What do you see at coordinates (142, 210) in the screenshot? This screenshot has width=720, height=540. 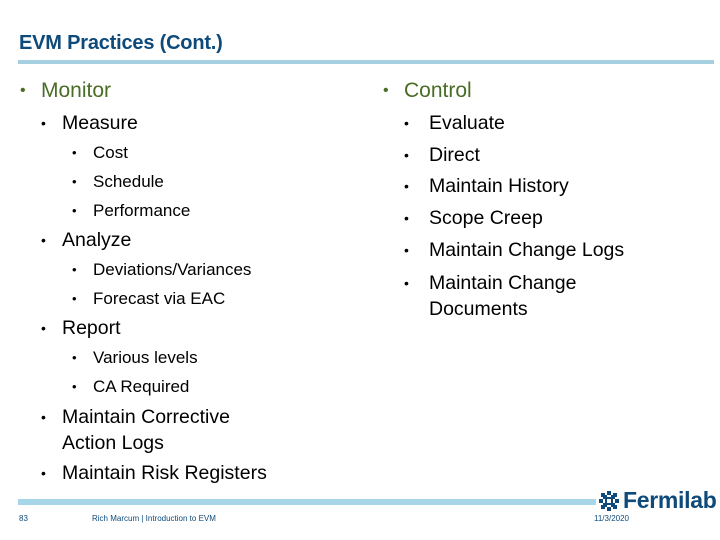 I see `sub-item-label: Performance` at bounding box center [142, 210].